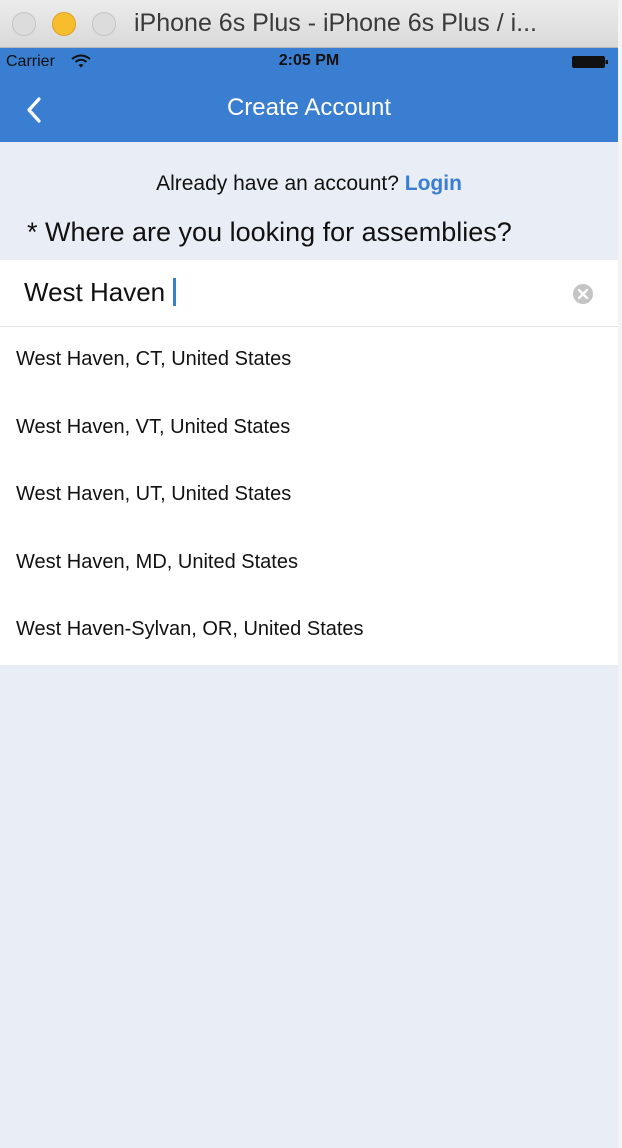 The width and height of the screenshot is (622, 1148). Describe the element at coordinates (309, 361) in the screenshot. I see `location-suggestion-item: West Haven, CT, United States` at that location.